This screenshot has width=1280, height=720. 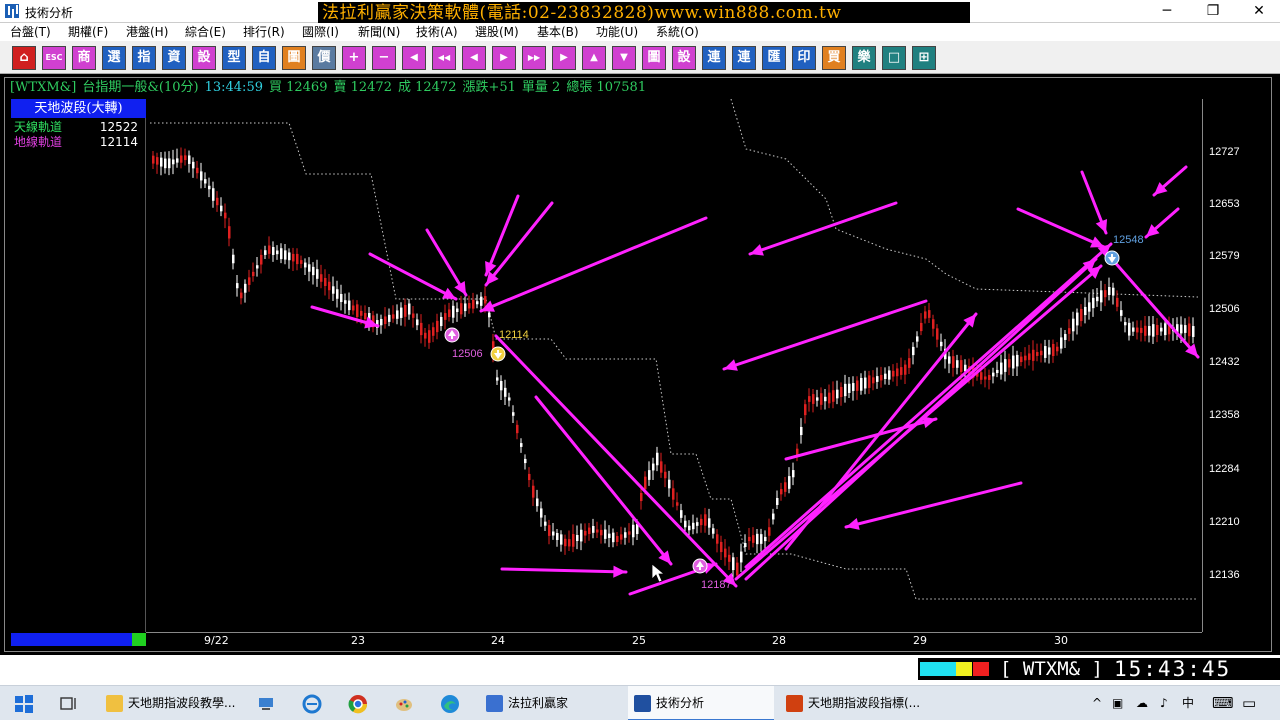 I want to click on windows-start-icon, so click(x=24, y=704).